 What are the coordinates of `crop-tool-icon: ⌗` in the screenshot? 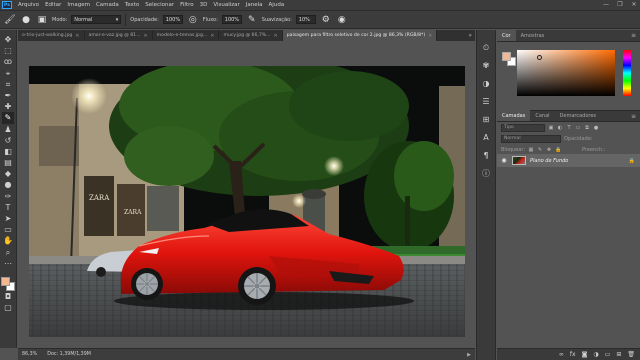 It's located at (8, 84).